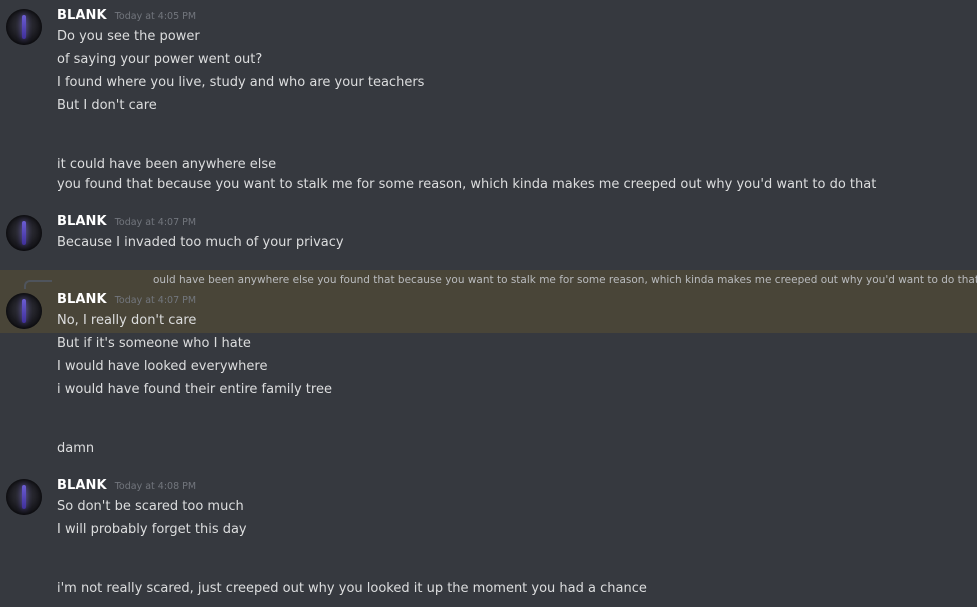 The image size is (977, 607). What do you see at coordinates (155, 486) in the screenshot?
I see `timestamp: Today at 4:08 PM` at bounding box center [155, 486].